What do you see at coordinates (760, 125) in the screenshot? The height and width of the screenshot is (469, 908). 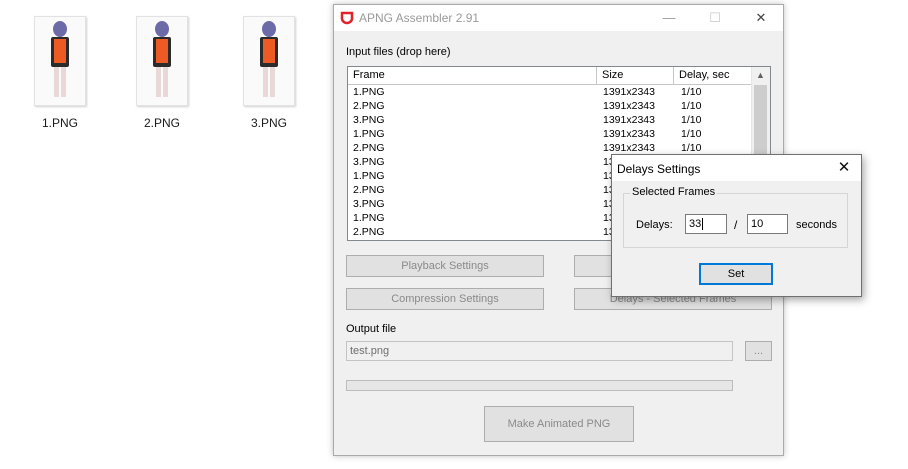 I see `scroll-thumb` at bounding box center [760, 125].